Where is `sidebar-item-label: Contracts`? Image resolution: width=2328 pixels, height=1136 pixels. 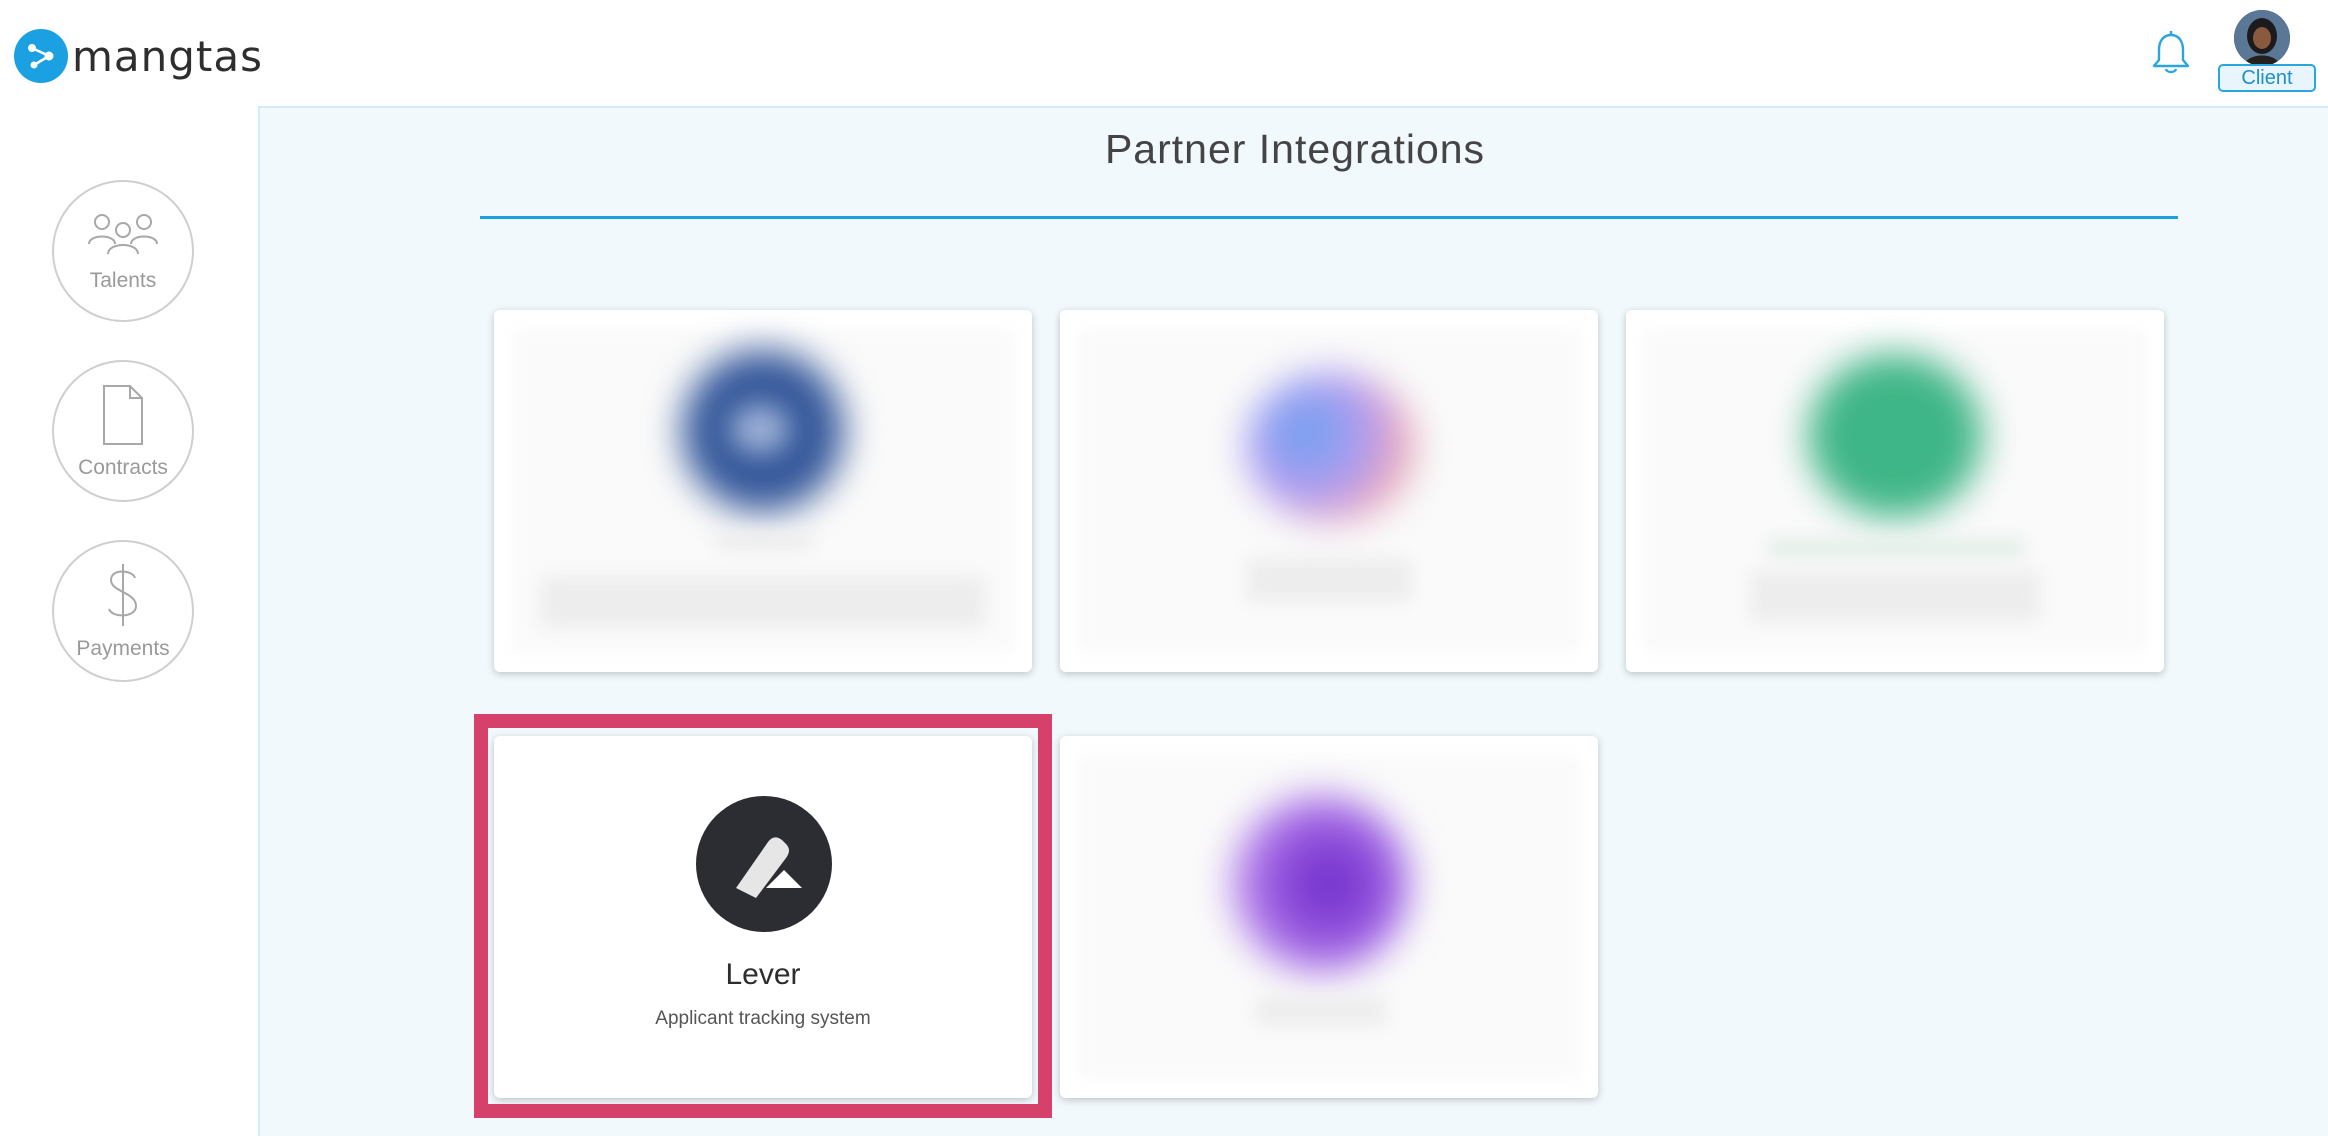
sidebar-item-label: Contracts is located at coordinates (123, 467).